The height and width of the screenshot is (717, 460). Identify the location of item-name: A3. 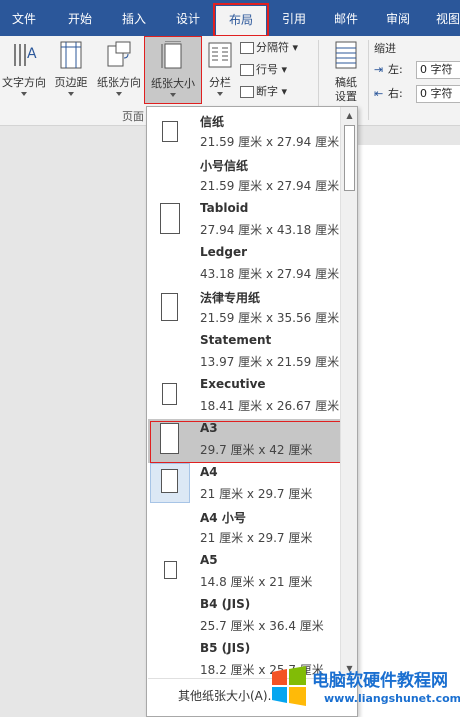
(209, 428).